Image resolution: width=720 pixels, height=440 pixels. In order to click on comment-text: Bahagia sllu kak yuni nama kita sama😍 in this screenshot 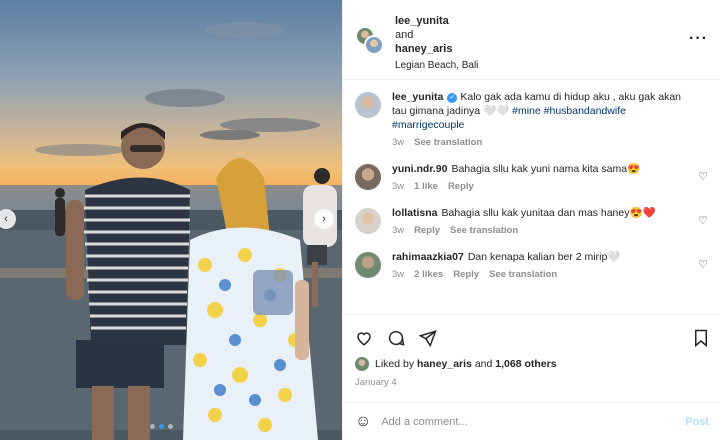, I will do `click(546, 169)`.